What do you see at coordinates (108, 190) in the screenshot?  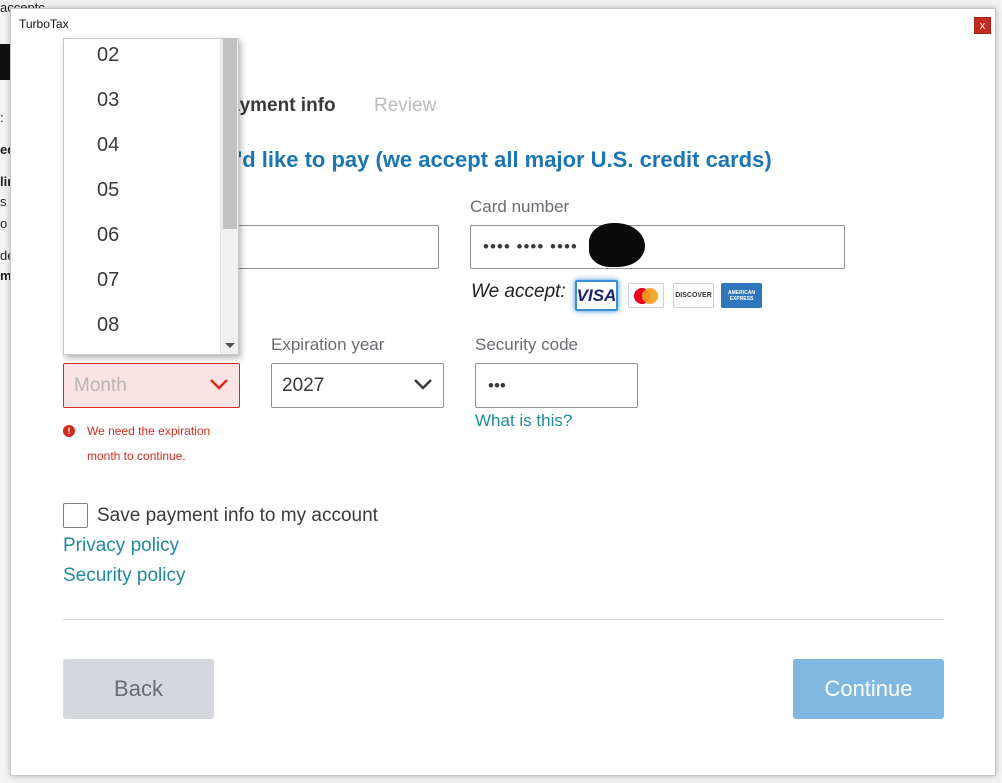 I see `month-option: 05` at bounding box center [108, 190].